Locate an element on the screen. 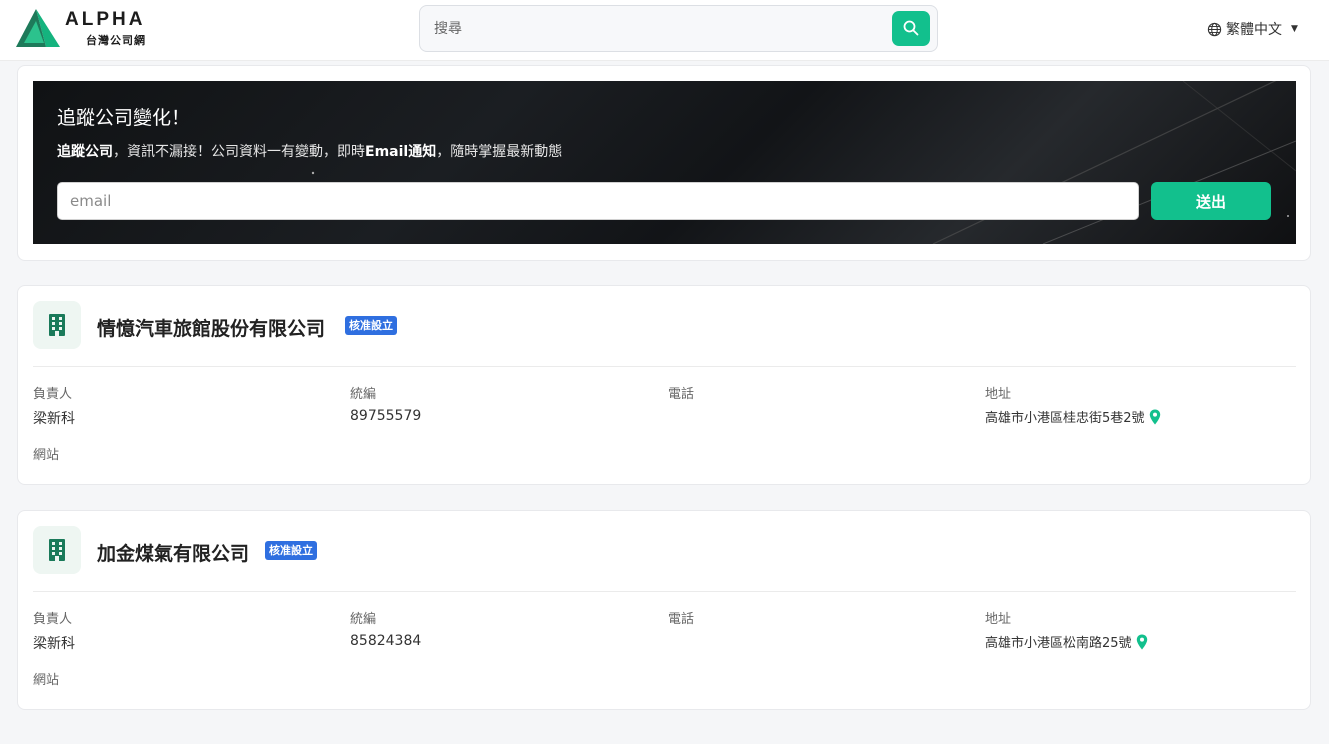  tracking-title: 追蹤公司變化！ is located at coordinates (124, 118).